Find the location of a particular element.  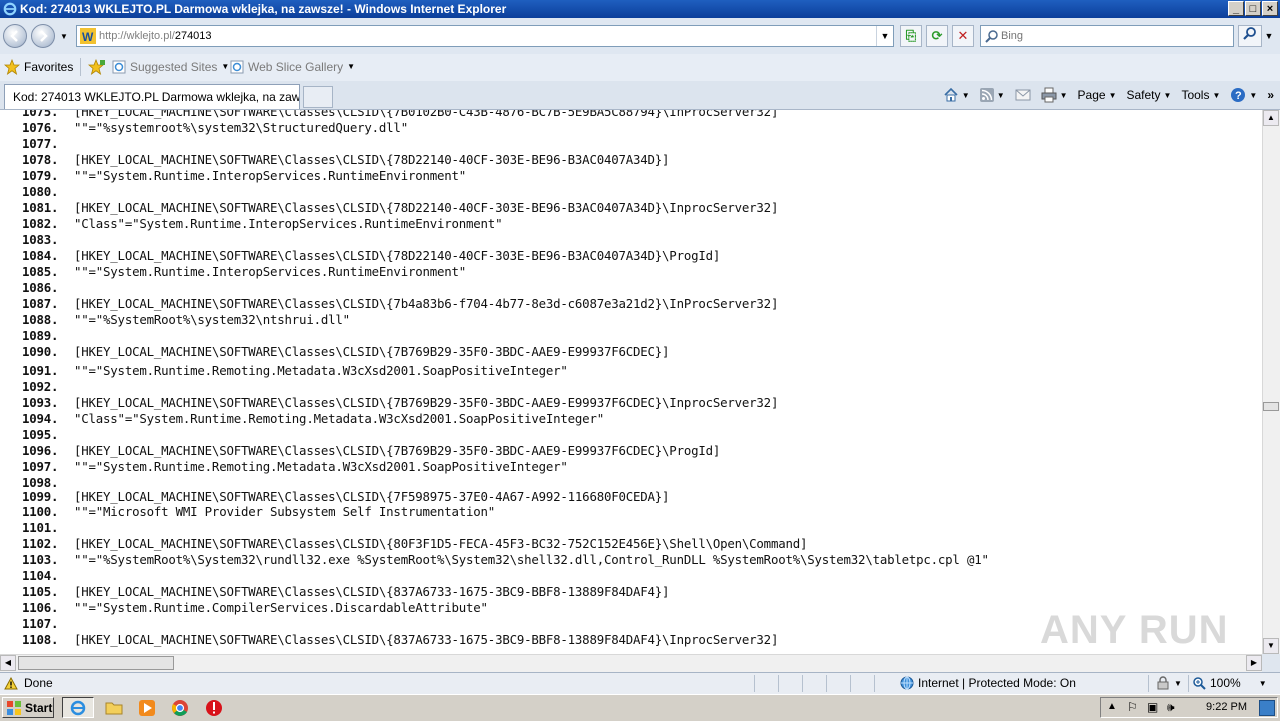

forward-button is located at coordinates (43, 36).